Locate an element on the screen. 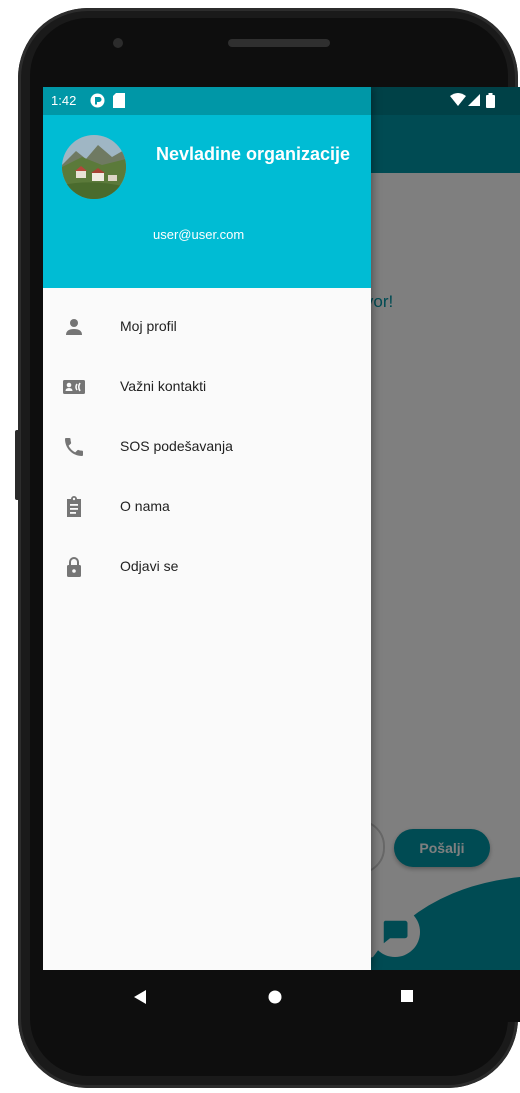  lock-icon is located at coordinates (74, 567).